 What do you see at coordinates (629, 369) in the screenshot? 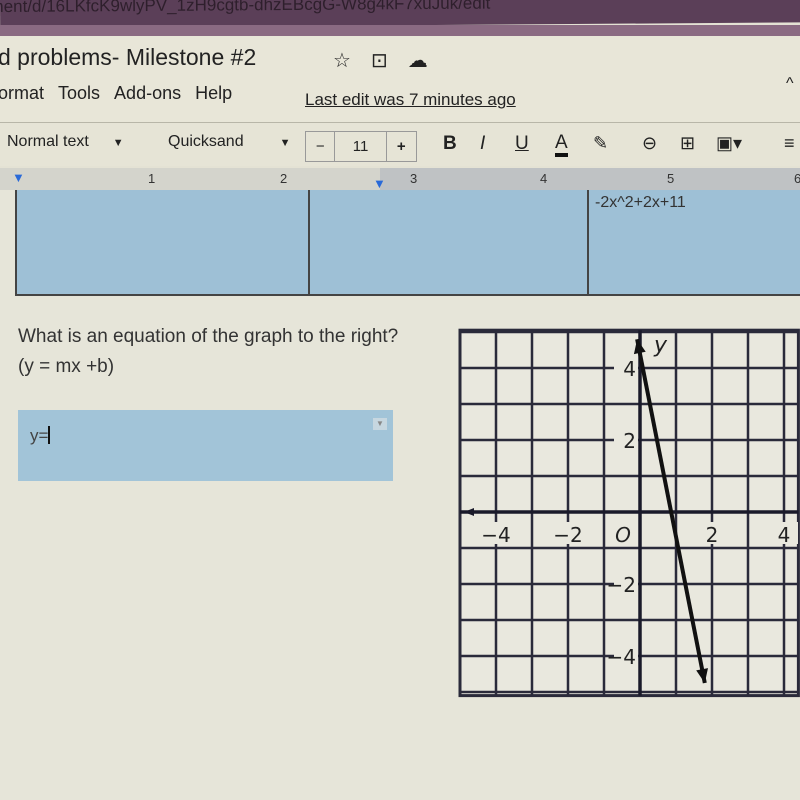
I see `y-tick-label: 4` at bounding box center [629, 369].